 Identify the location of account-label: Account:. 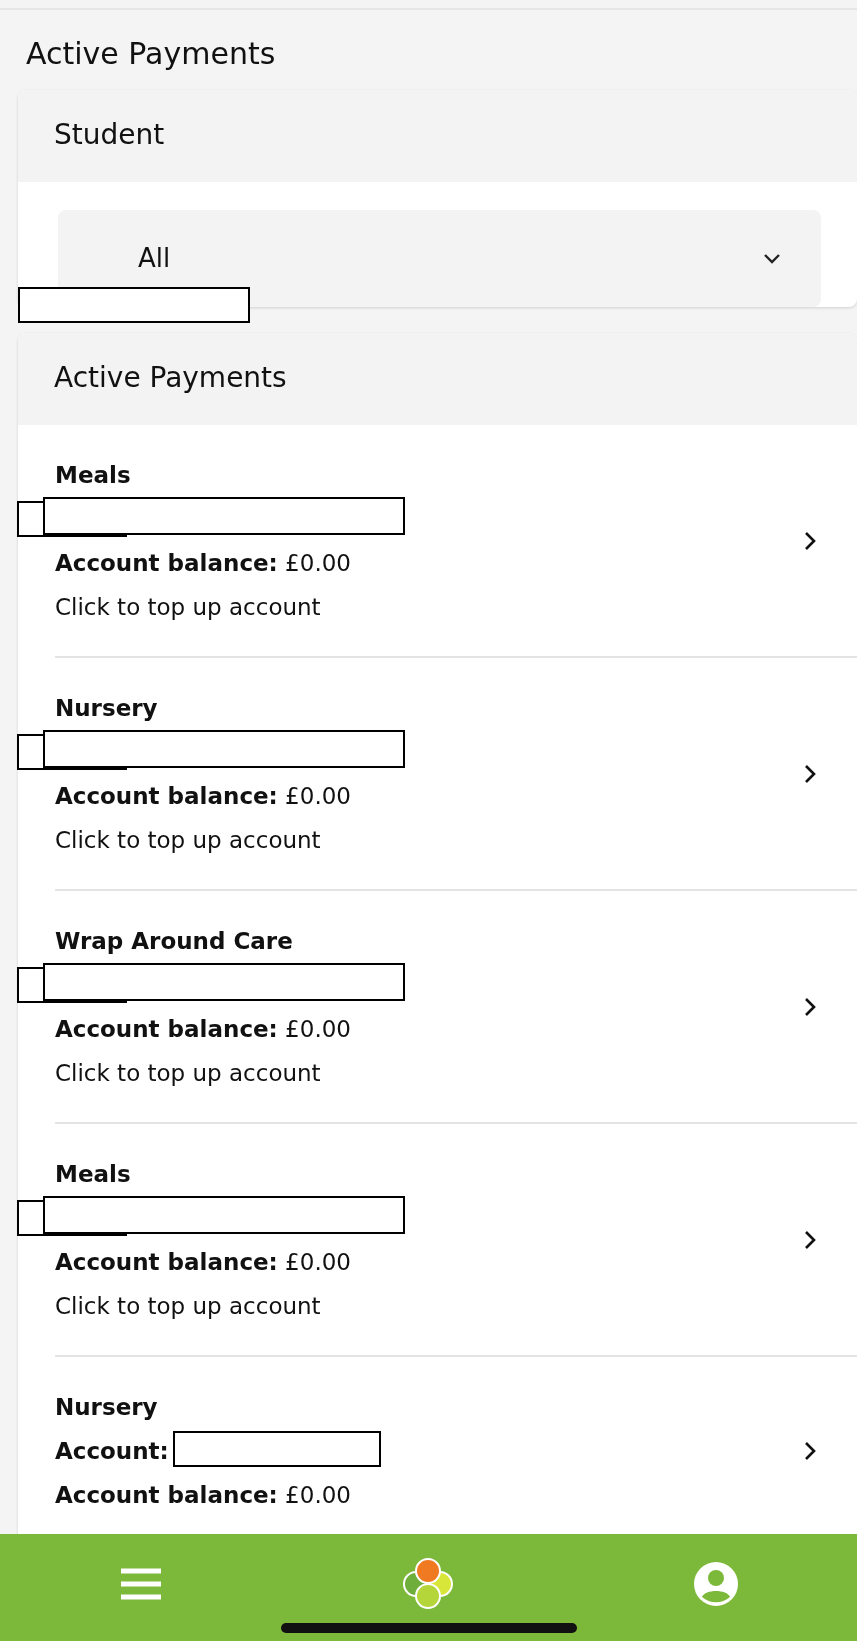
(112, 1451).